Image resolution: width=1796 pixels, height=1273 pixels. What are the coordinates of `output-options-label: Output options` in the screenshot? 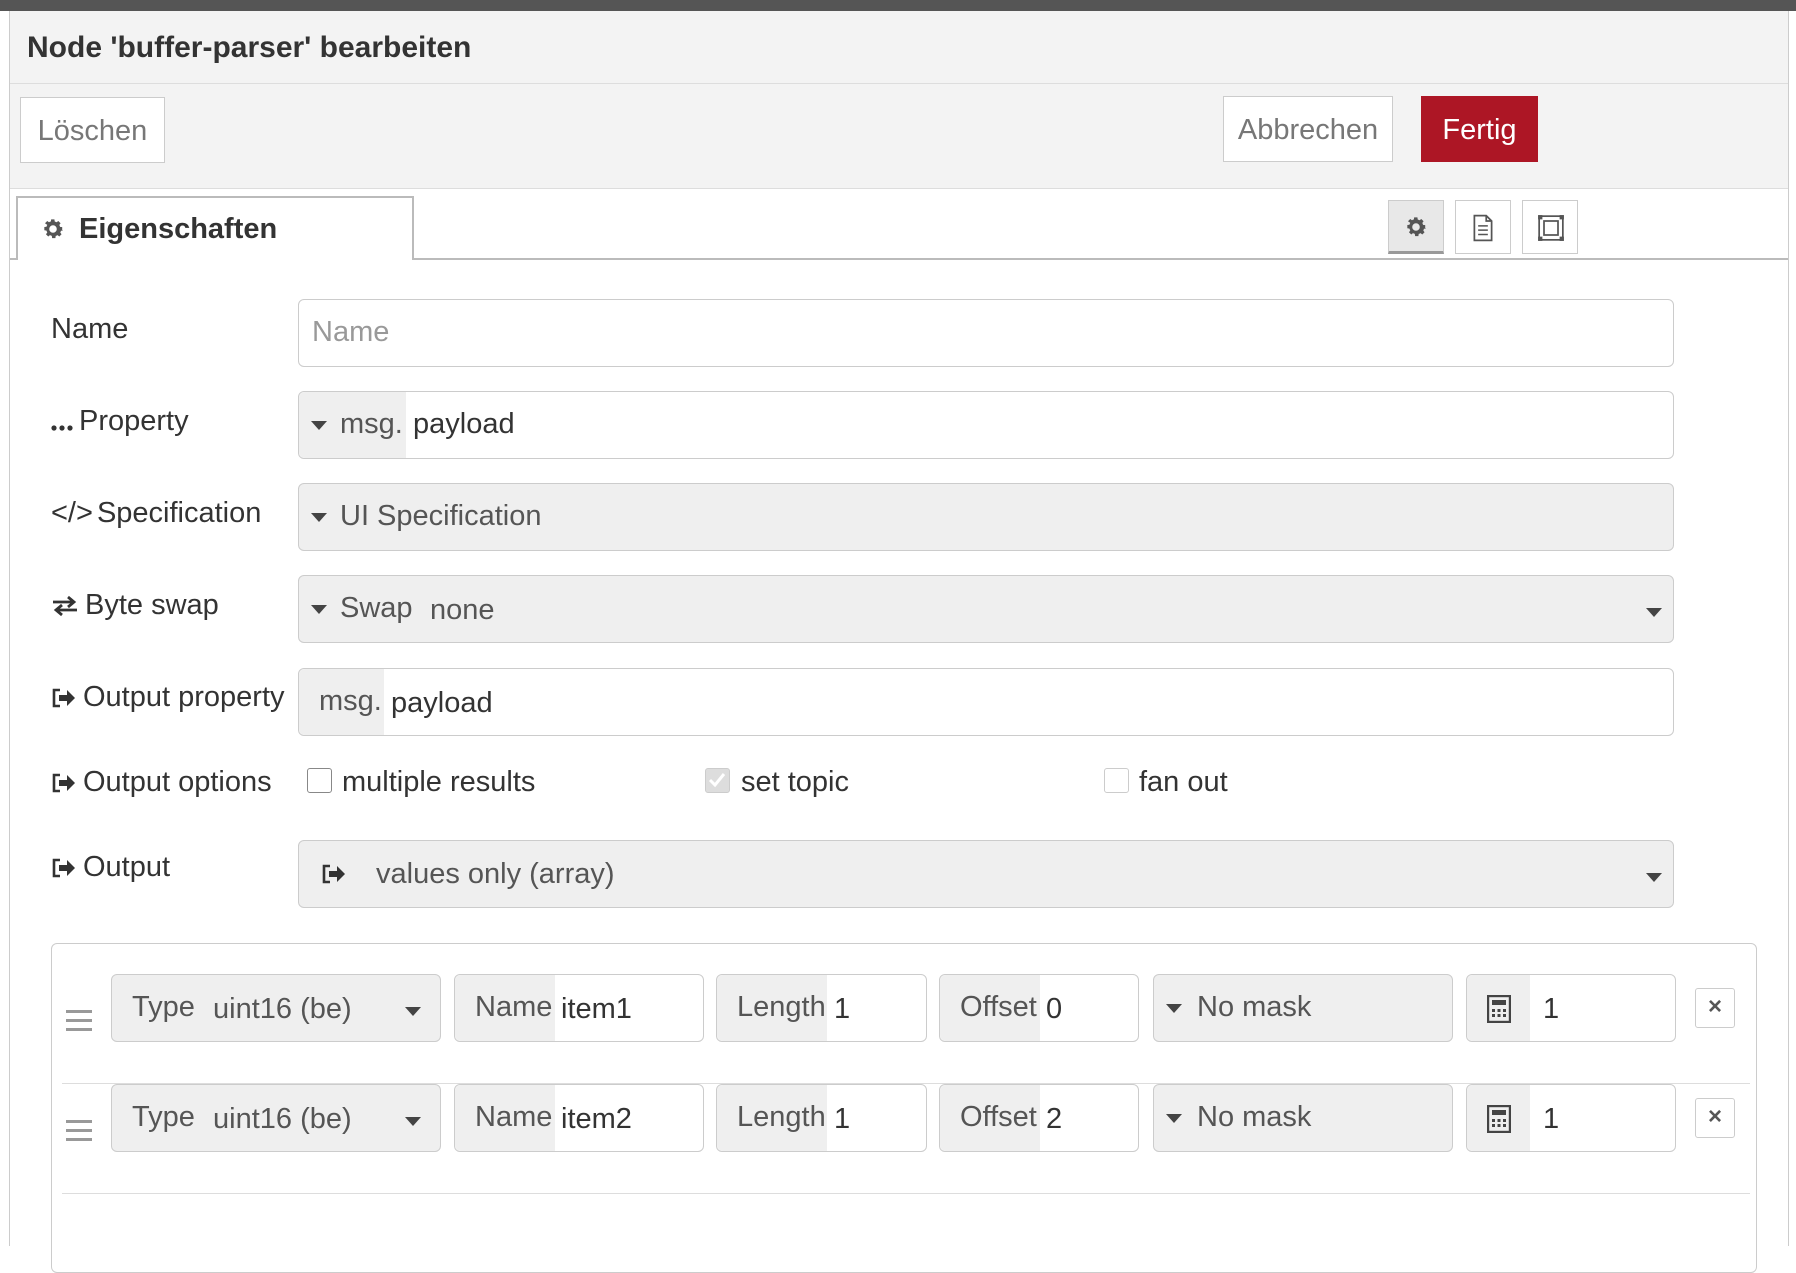 It's located at (161, 782).